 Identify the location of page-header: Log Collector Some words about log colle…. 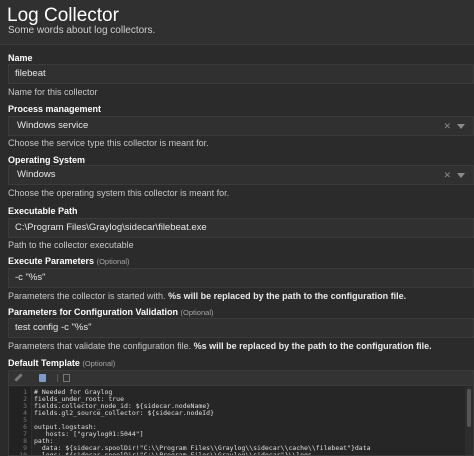
(237, 22).